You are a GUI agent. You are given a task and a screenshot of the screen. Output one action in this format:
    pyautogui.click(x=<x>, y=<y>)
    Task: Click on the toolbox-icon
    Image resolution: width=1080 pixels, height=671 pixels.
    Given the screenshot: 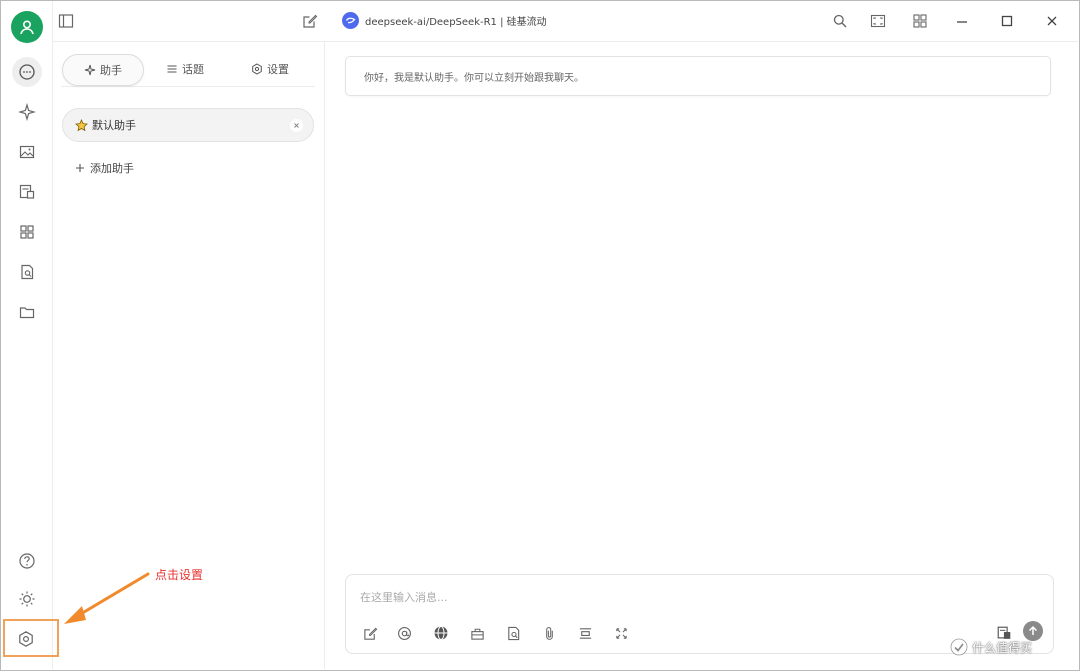 What is the action you would take?
    pyautogui.click(x=477, y=634)
    